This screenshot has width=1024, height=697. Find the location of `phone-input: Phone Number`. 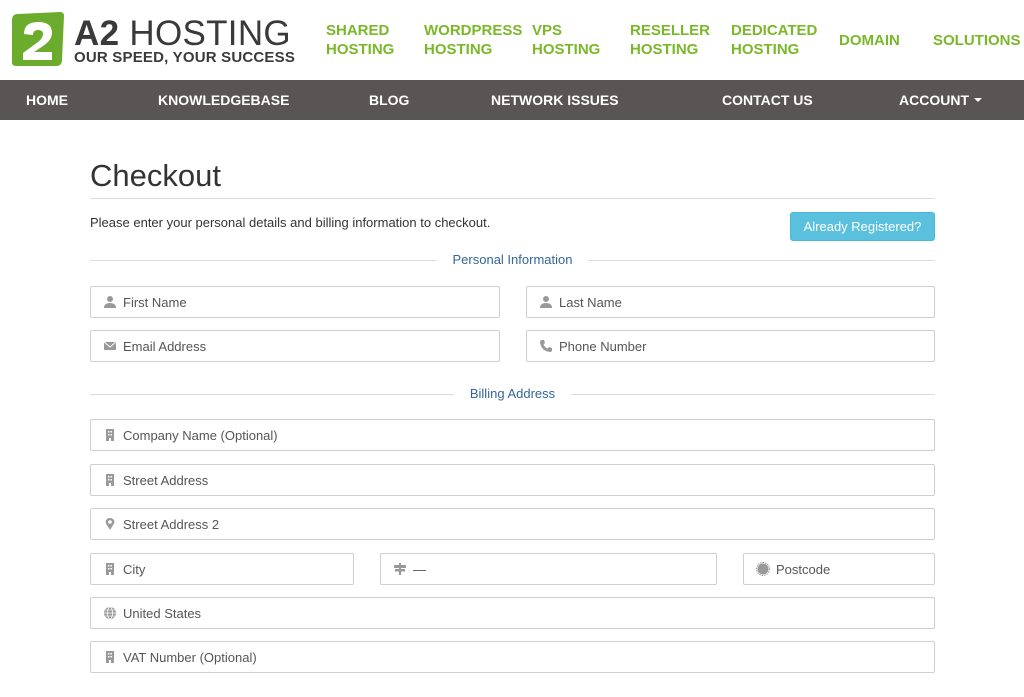

phone-input: Phone Number is located at coordinates (730, 346).